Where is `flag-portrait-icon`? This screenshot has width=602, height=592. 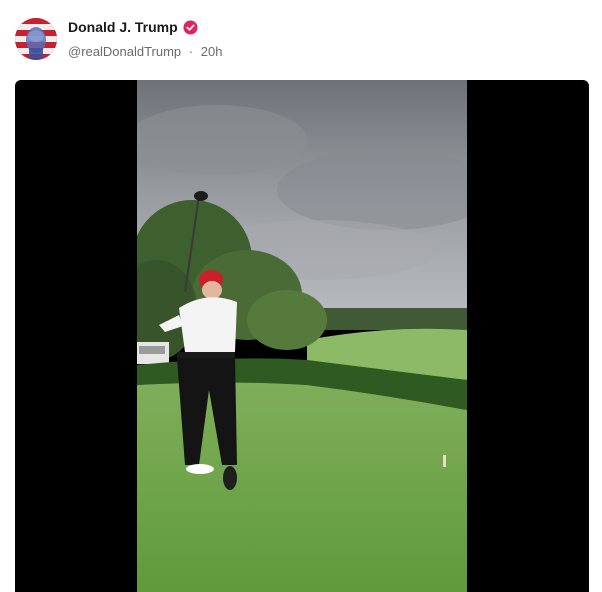 flag-portrait-icon is located at coordinates (36, 39).